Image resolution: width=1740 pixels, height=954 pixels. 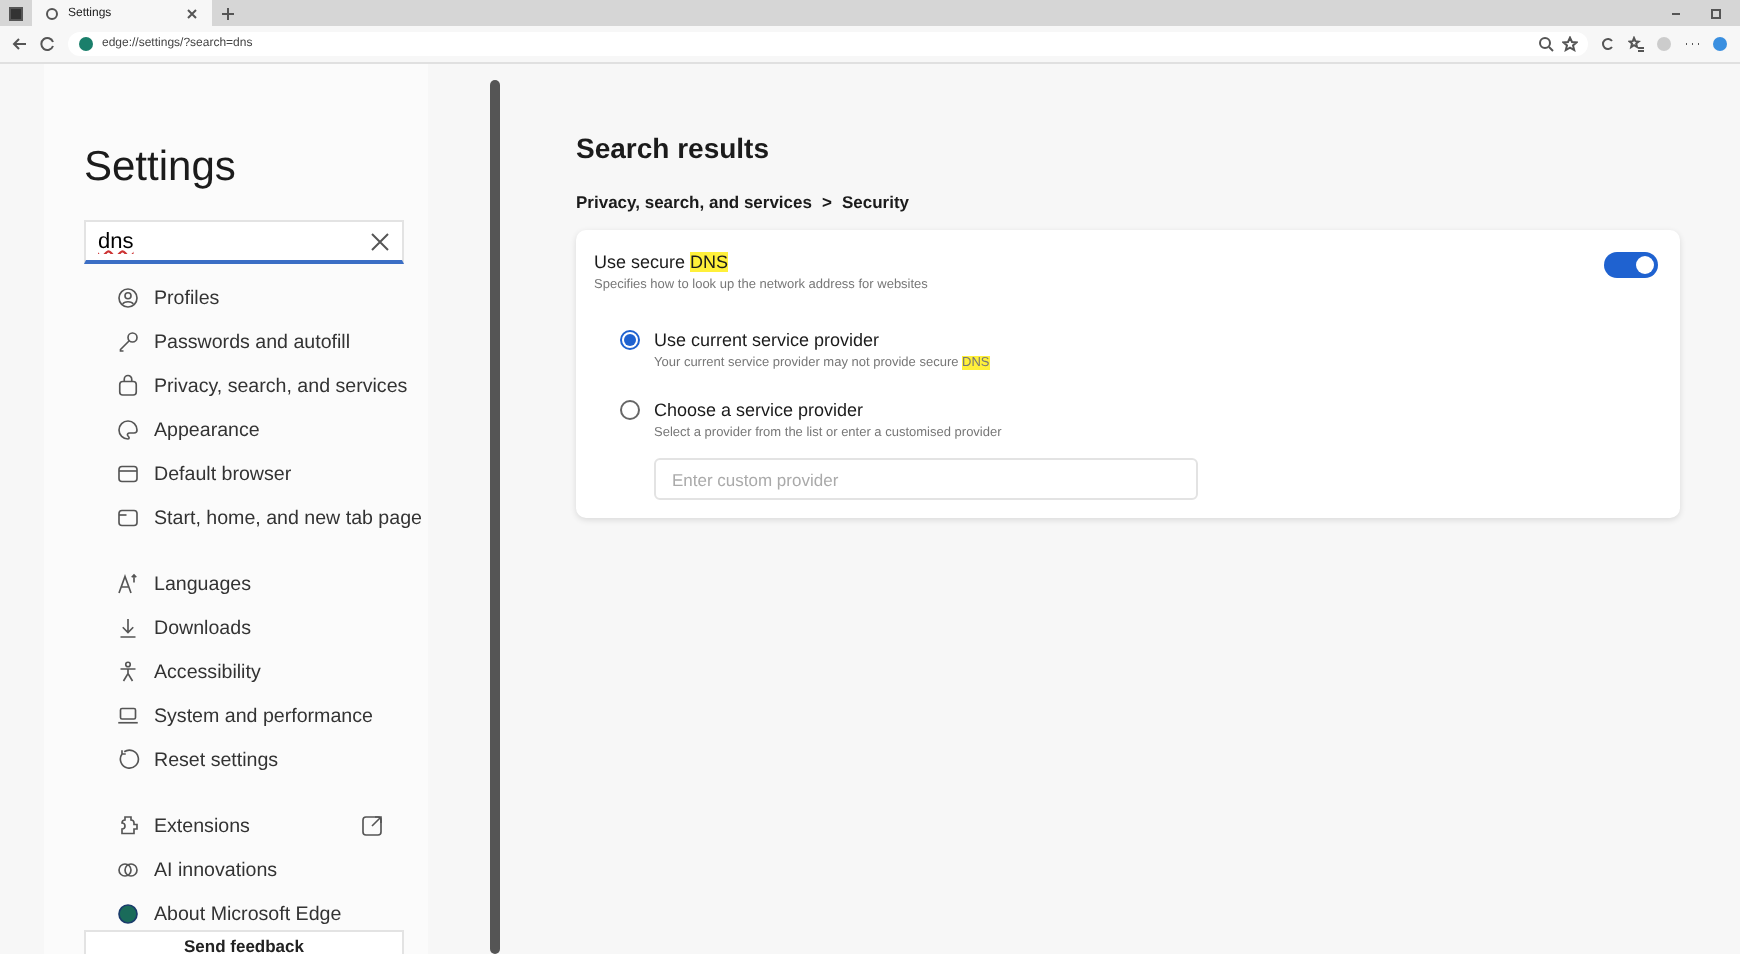 What do you see at coordinates (228, 13) in the screenshot?
I see `new-tab-icon` at bounding box center [228, 13].